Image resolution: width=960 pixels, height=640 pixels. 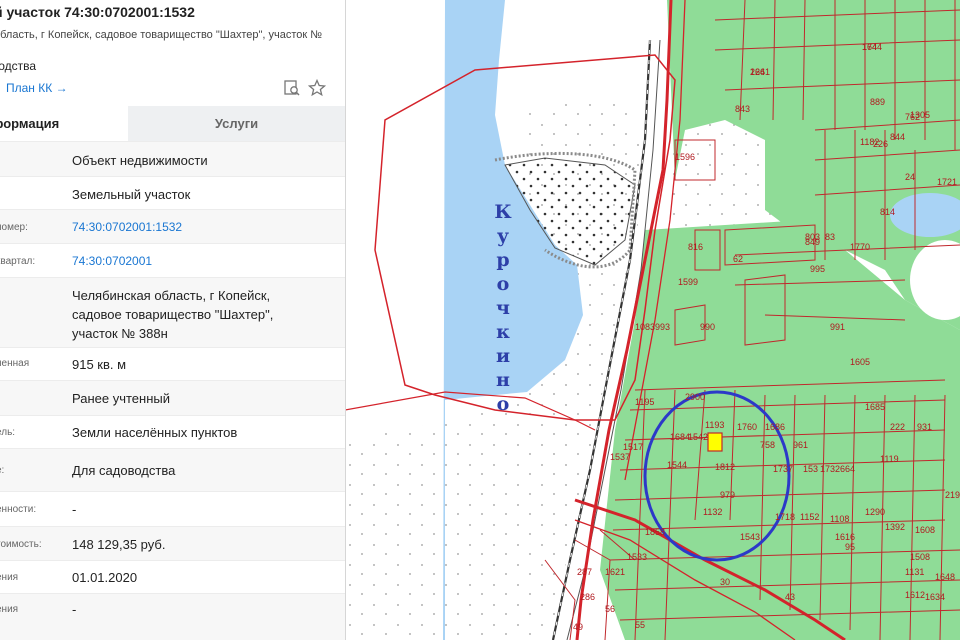 I want to click on purpose-fragment: водства, so click(x=18, y=66).